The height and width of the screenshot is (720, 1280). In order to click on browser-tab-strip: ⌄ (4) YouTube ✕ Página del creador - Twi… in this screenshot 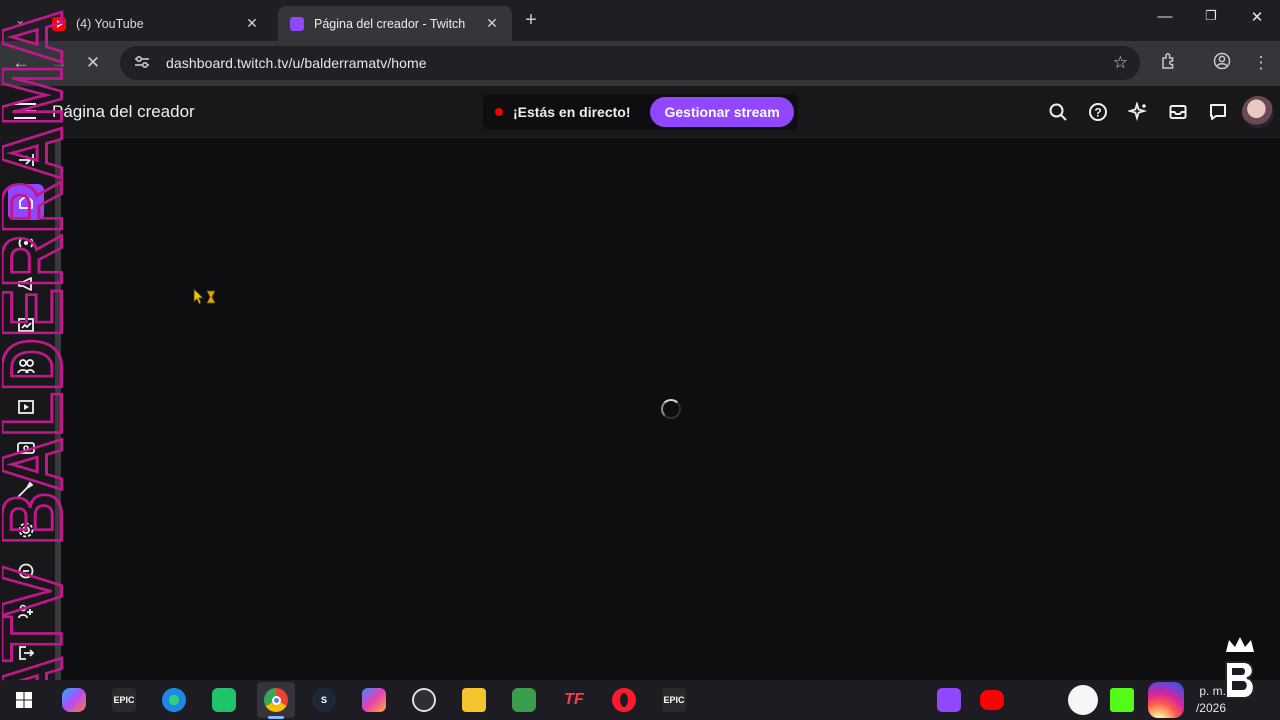, I will do `click(640, 20)`.